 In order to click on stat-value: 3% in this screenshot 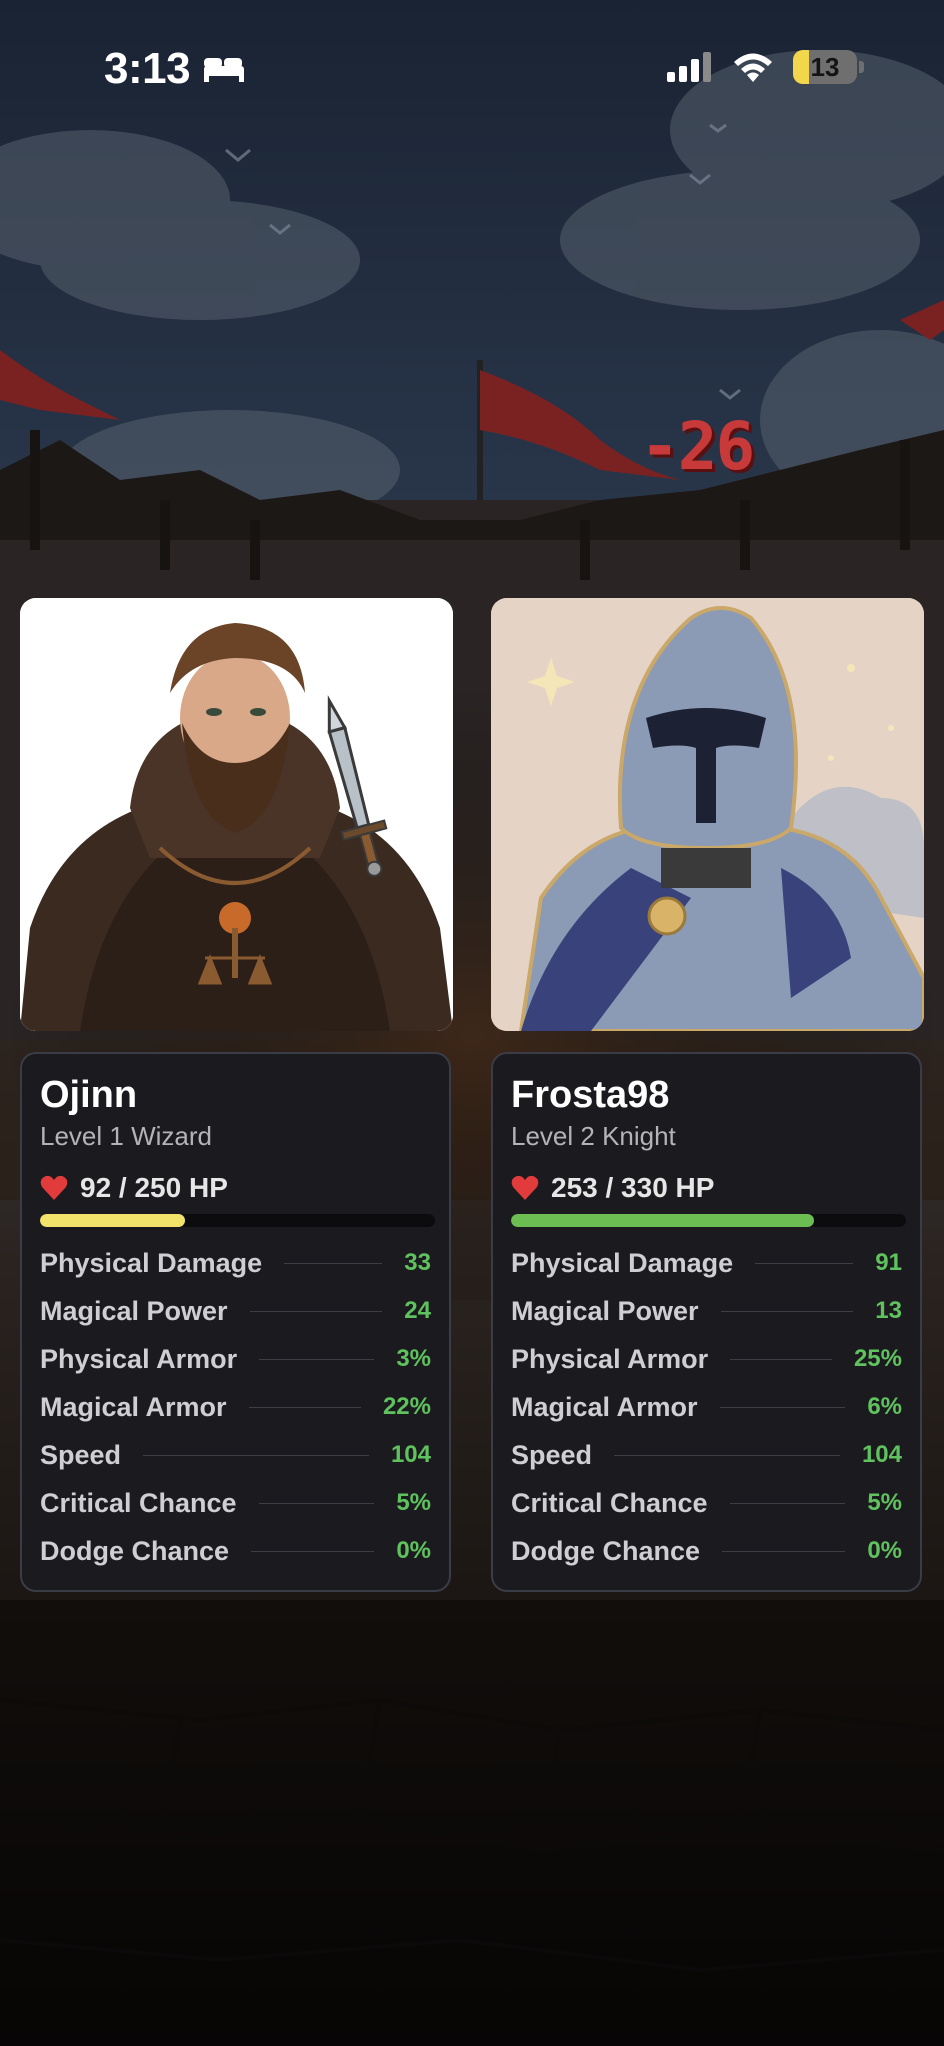, I will do `click(413, 1358)`.